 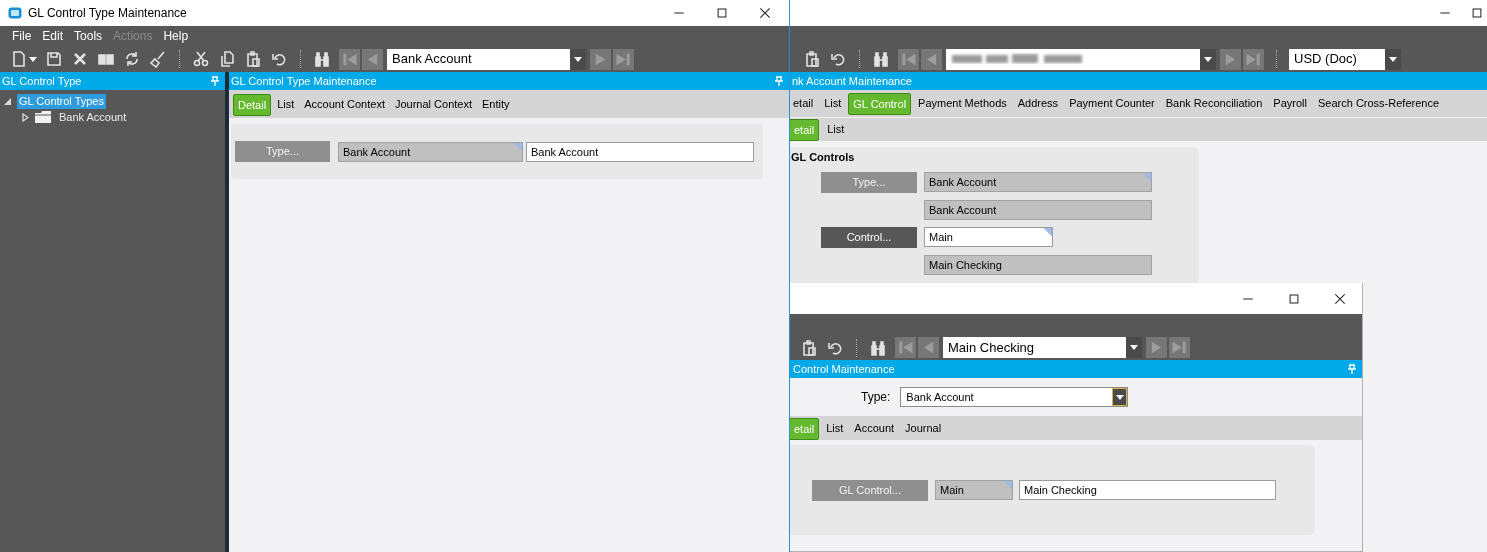 What do you see at coordinates (25, 117) in the screenshot?
I see `collapsed-arrow-icon` at bounding box center [25, 117].